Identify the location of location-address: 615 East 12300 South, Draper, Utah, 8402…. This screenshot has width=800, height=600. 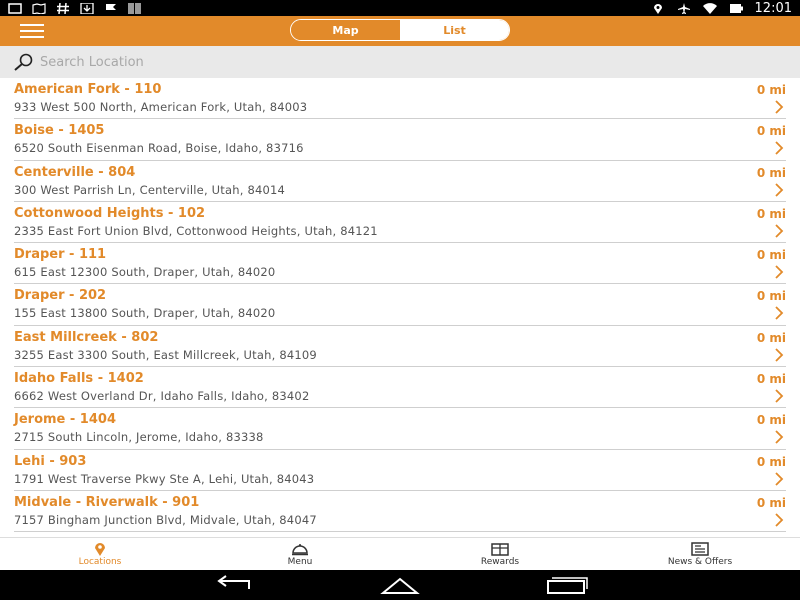
(145, 272).